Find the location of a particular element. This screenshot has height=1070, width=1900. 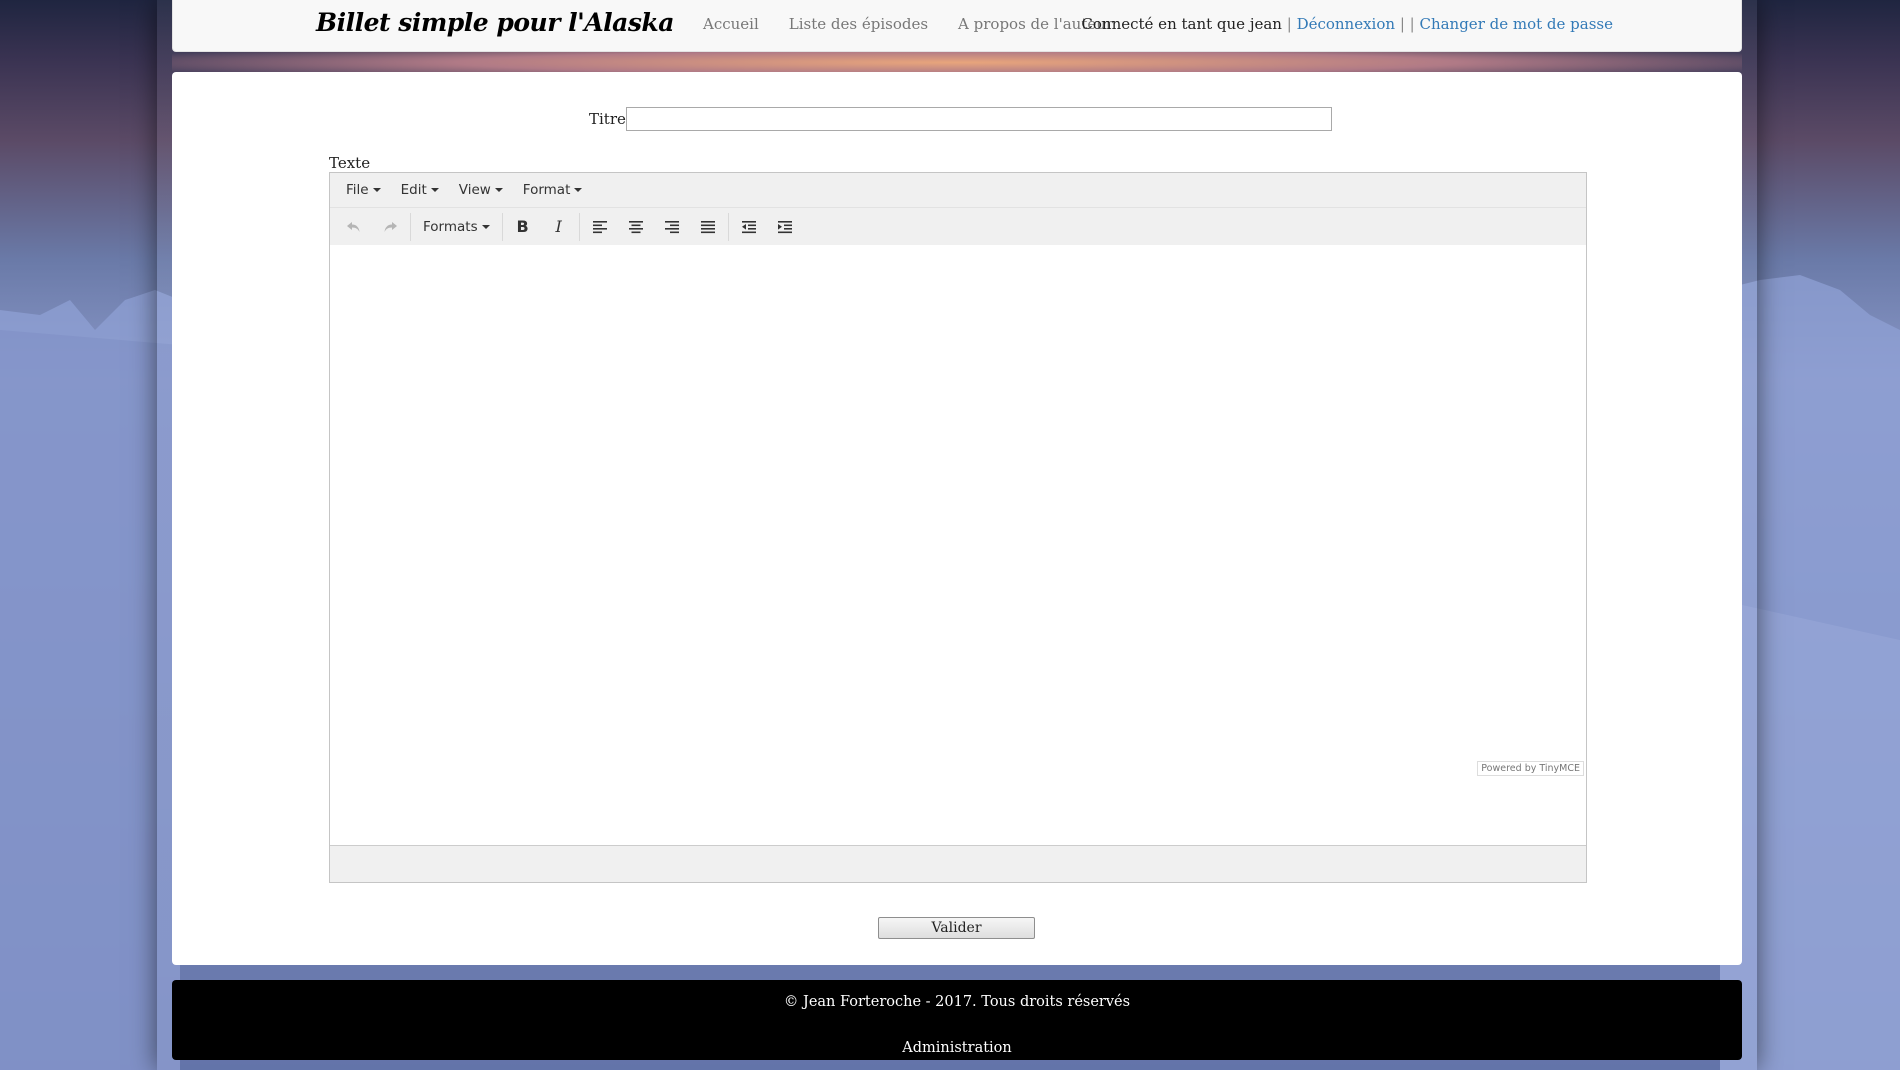

align-justify-button is located at coordinates (708, 227).